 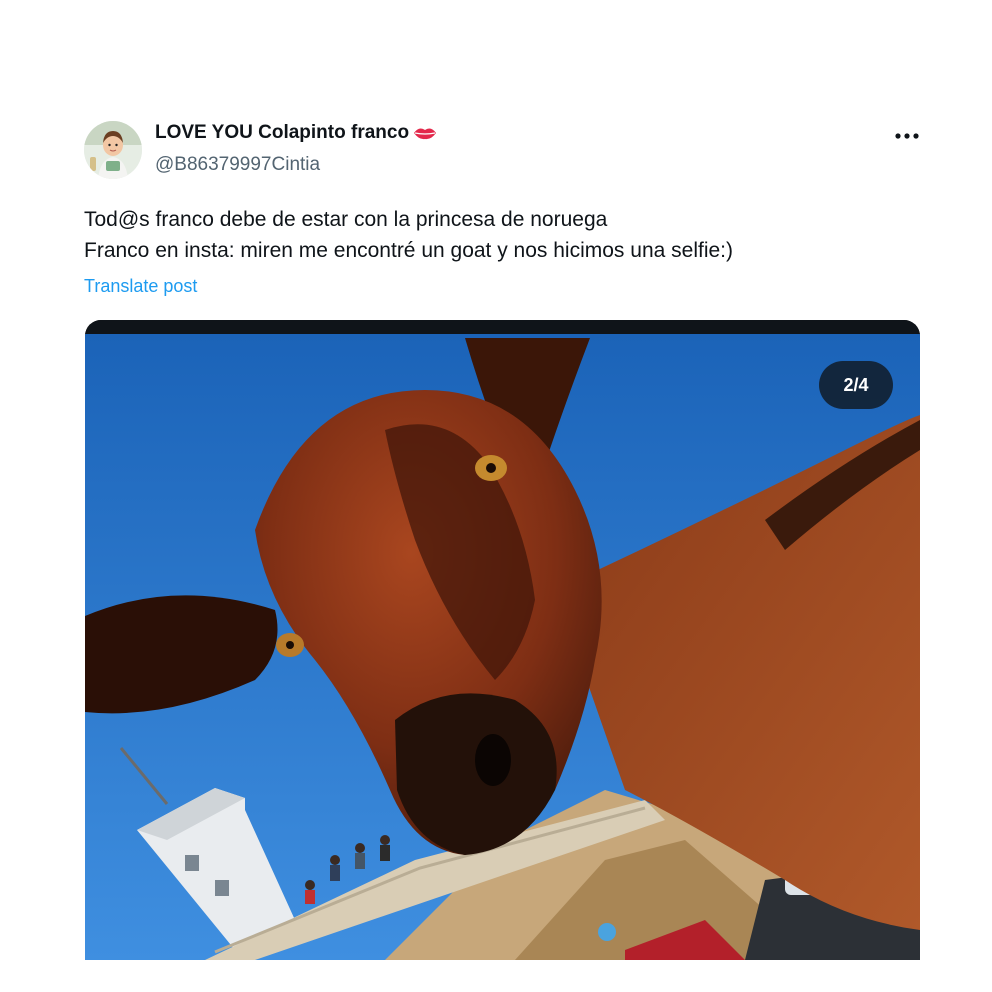 I want to click on display-name: LOVE YOU Colapinto franco, so click(x=296, y=133).